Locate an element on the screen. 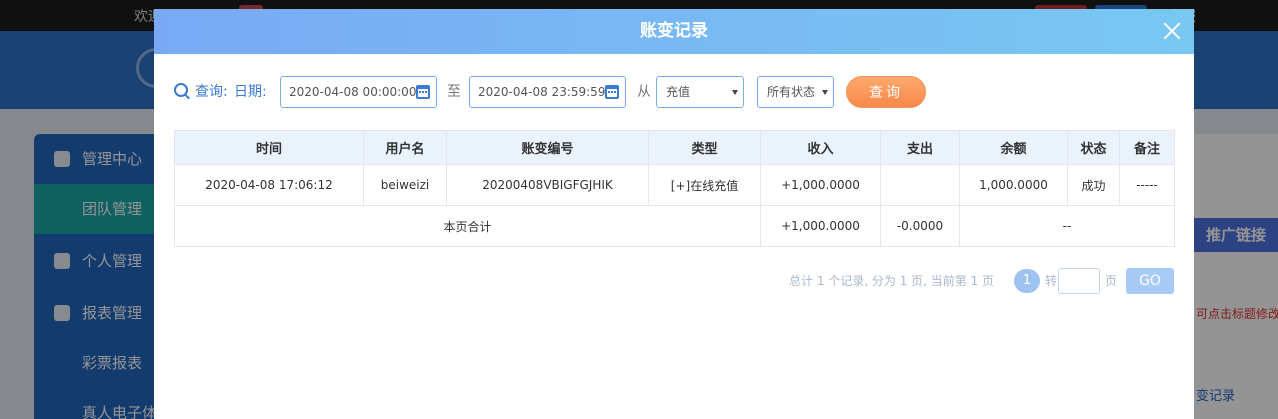  cell-remark: ----- is located at coordinates (1147, 185).